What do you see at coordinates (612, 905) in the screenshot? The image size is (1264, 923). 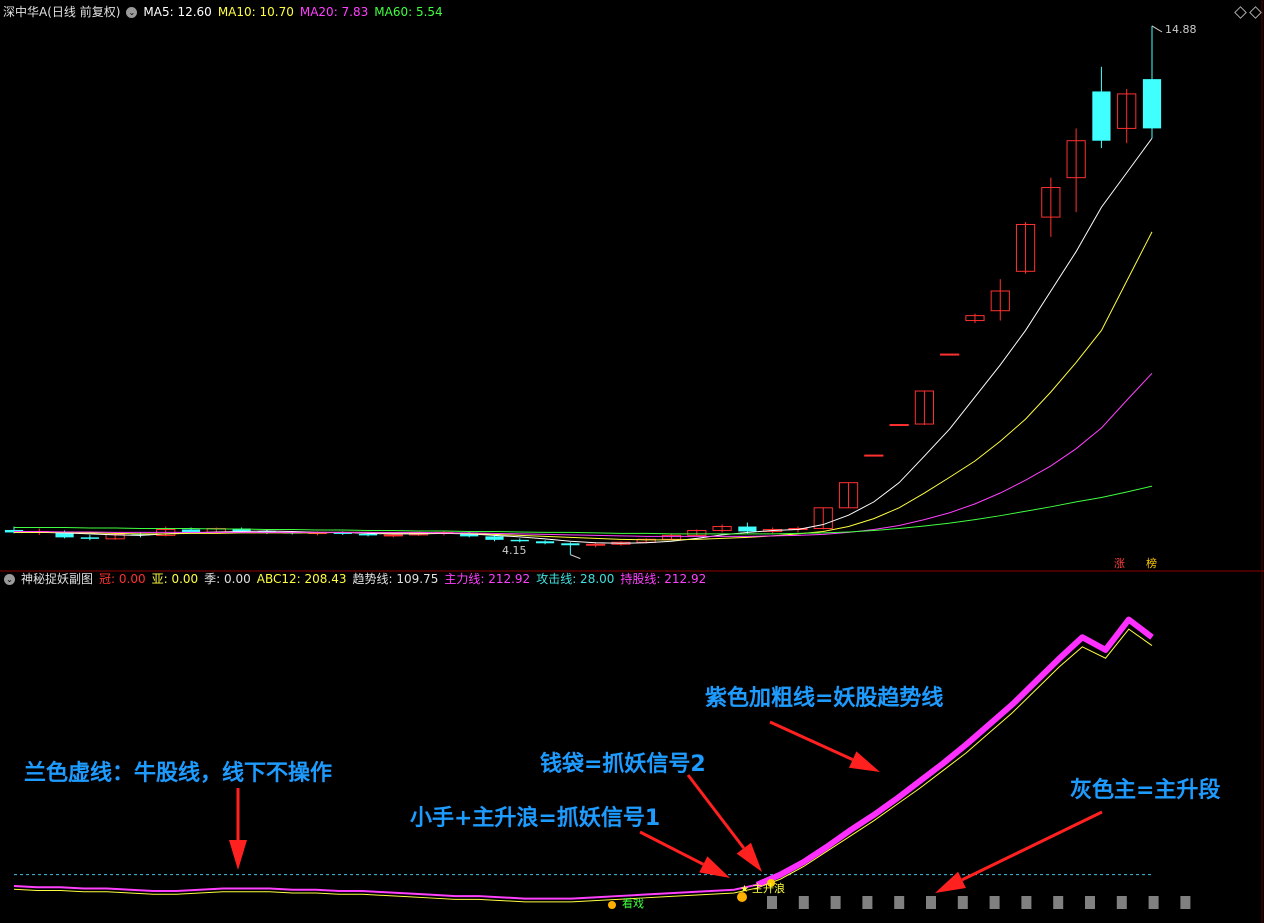 I see `hand-icon` at bounding box center [612, 905].